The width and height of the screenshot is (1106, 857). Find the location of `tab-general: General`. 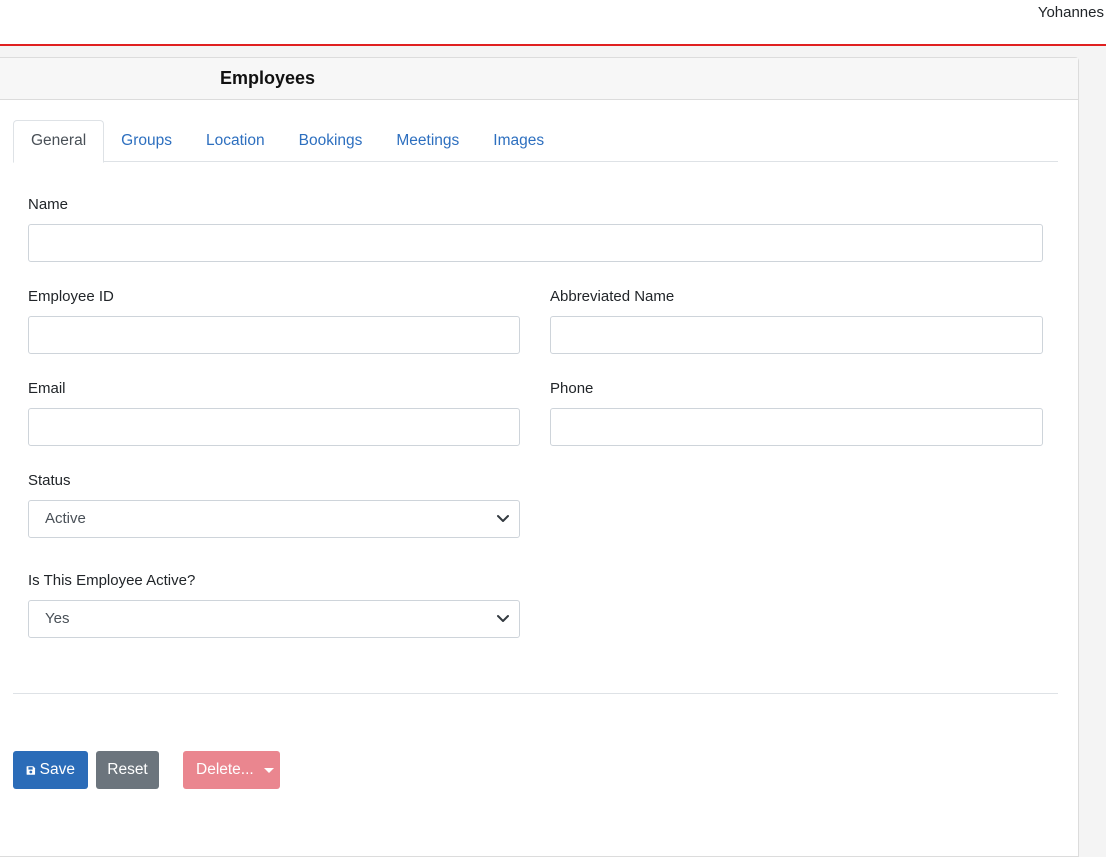

tab-general: General is located at coordinates (59, 141).